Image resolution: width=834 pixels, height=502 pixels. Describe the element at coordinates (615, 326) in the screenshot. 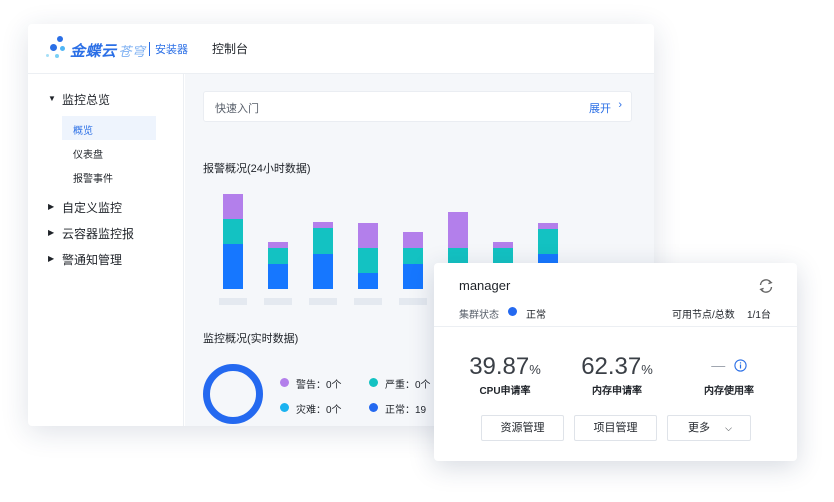

I see `card-divider` at that location.